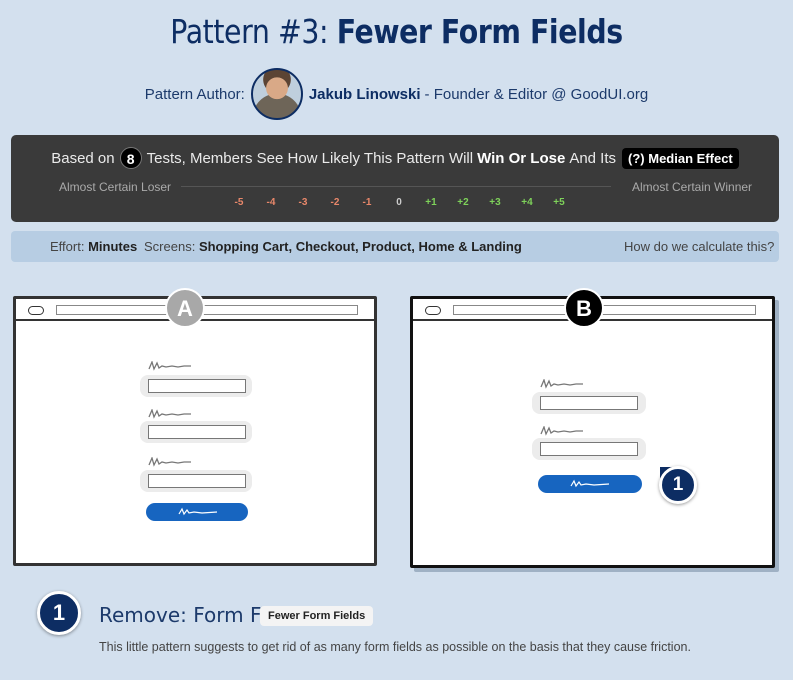 The height and width of the screenshot is (680, 793). Describe the element at coordinates (239, 202) in the screenshot. I see `tick-label: -5` at that location.